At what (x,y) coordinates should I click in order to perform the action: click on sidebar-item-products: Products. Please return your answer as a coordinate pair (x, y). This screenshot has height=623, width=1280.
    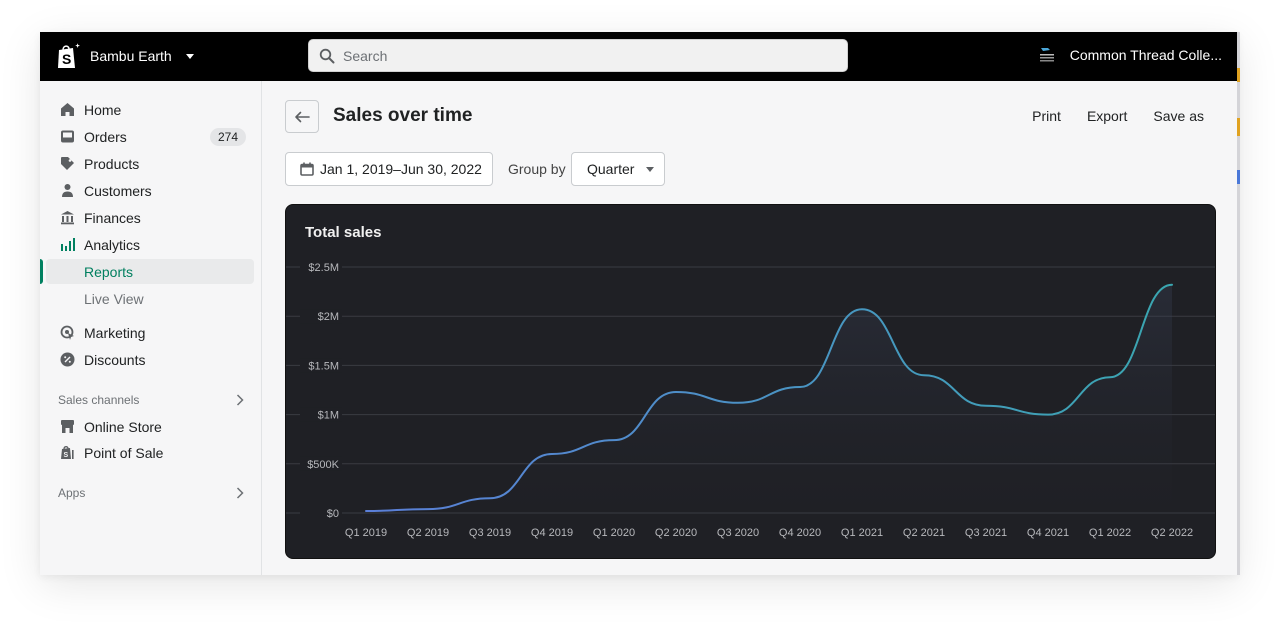
    Looking at the image, I should click on (151, 163).